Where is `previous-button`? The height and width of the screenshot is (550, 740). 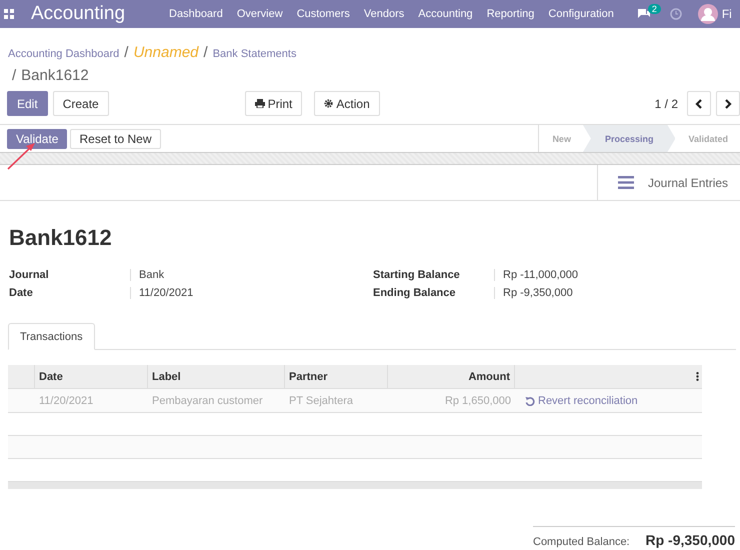 previous-button is located at coordinates (699, 103).